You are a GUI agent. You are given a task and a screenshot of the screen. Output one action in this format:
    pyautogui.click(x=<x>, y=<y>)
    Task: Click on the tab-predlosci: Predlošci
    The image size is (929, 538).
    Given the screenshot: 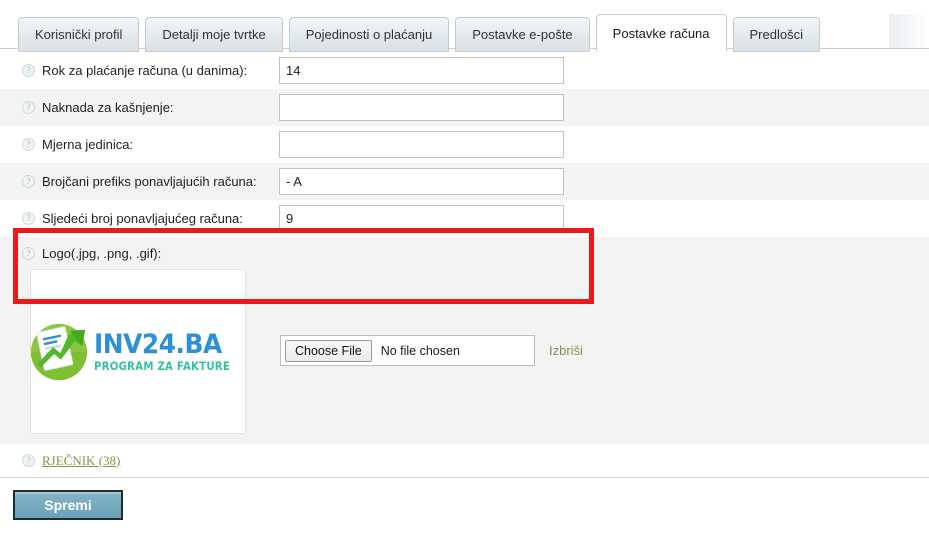 What is the action you would take?
    pyautogui.click(x=776, y=34)
    